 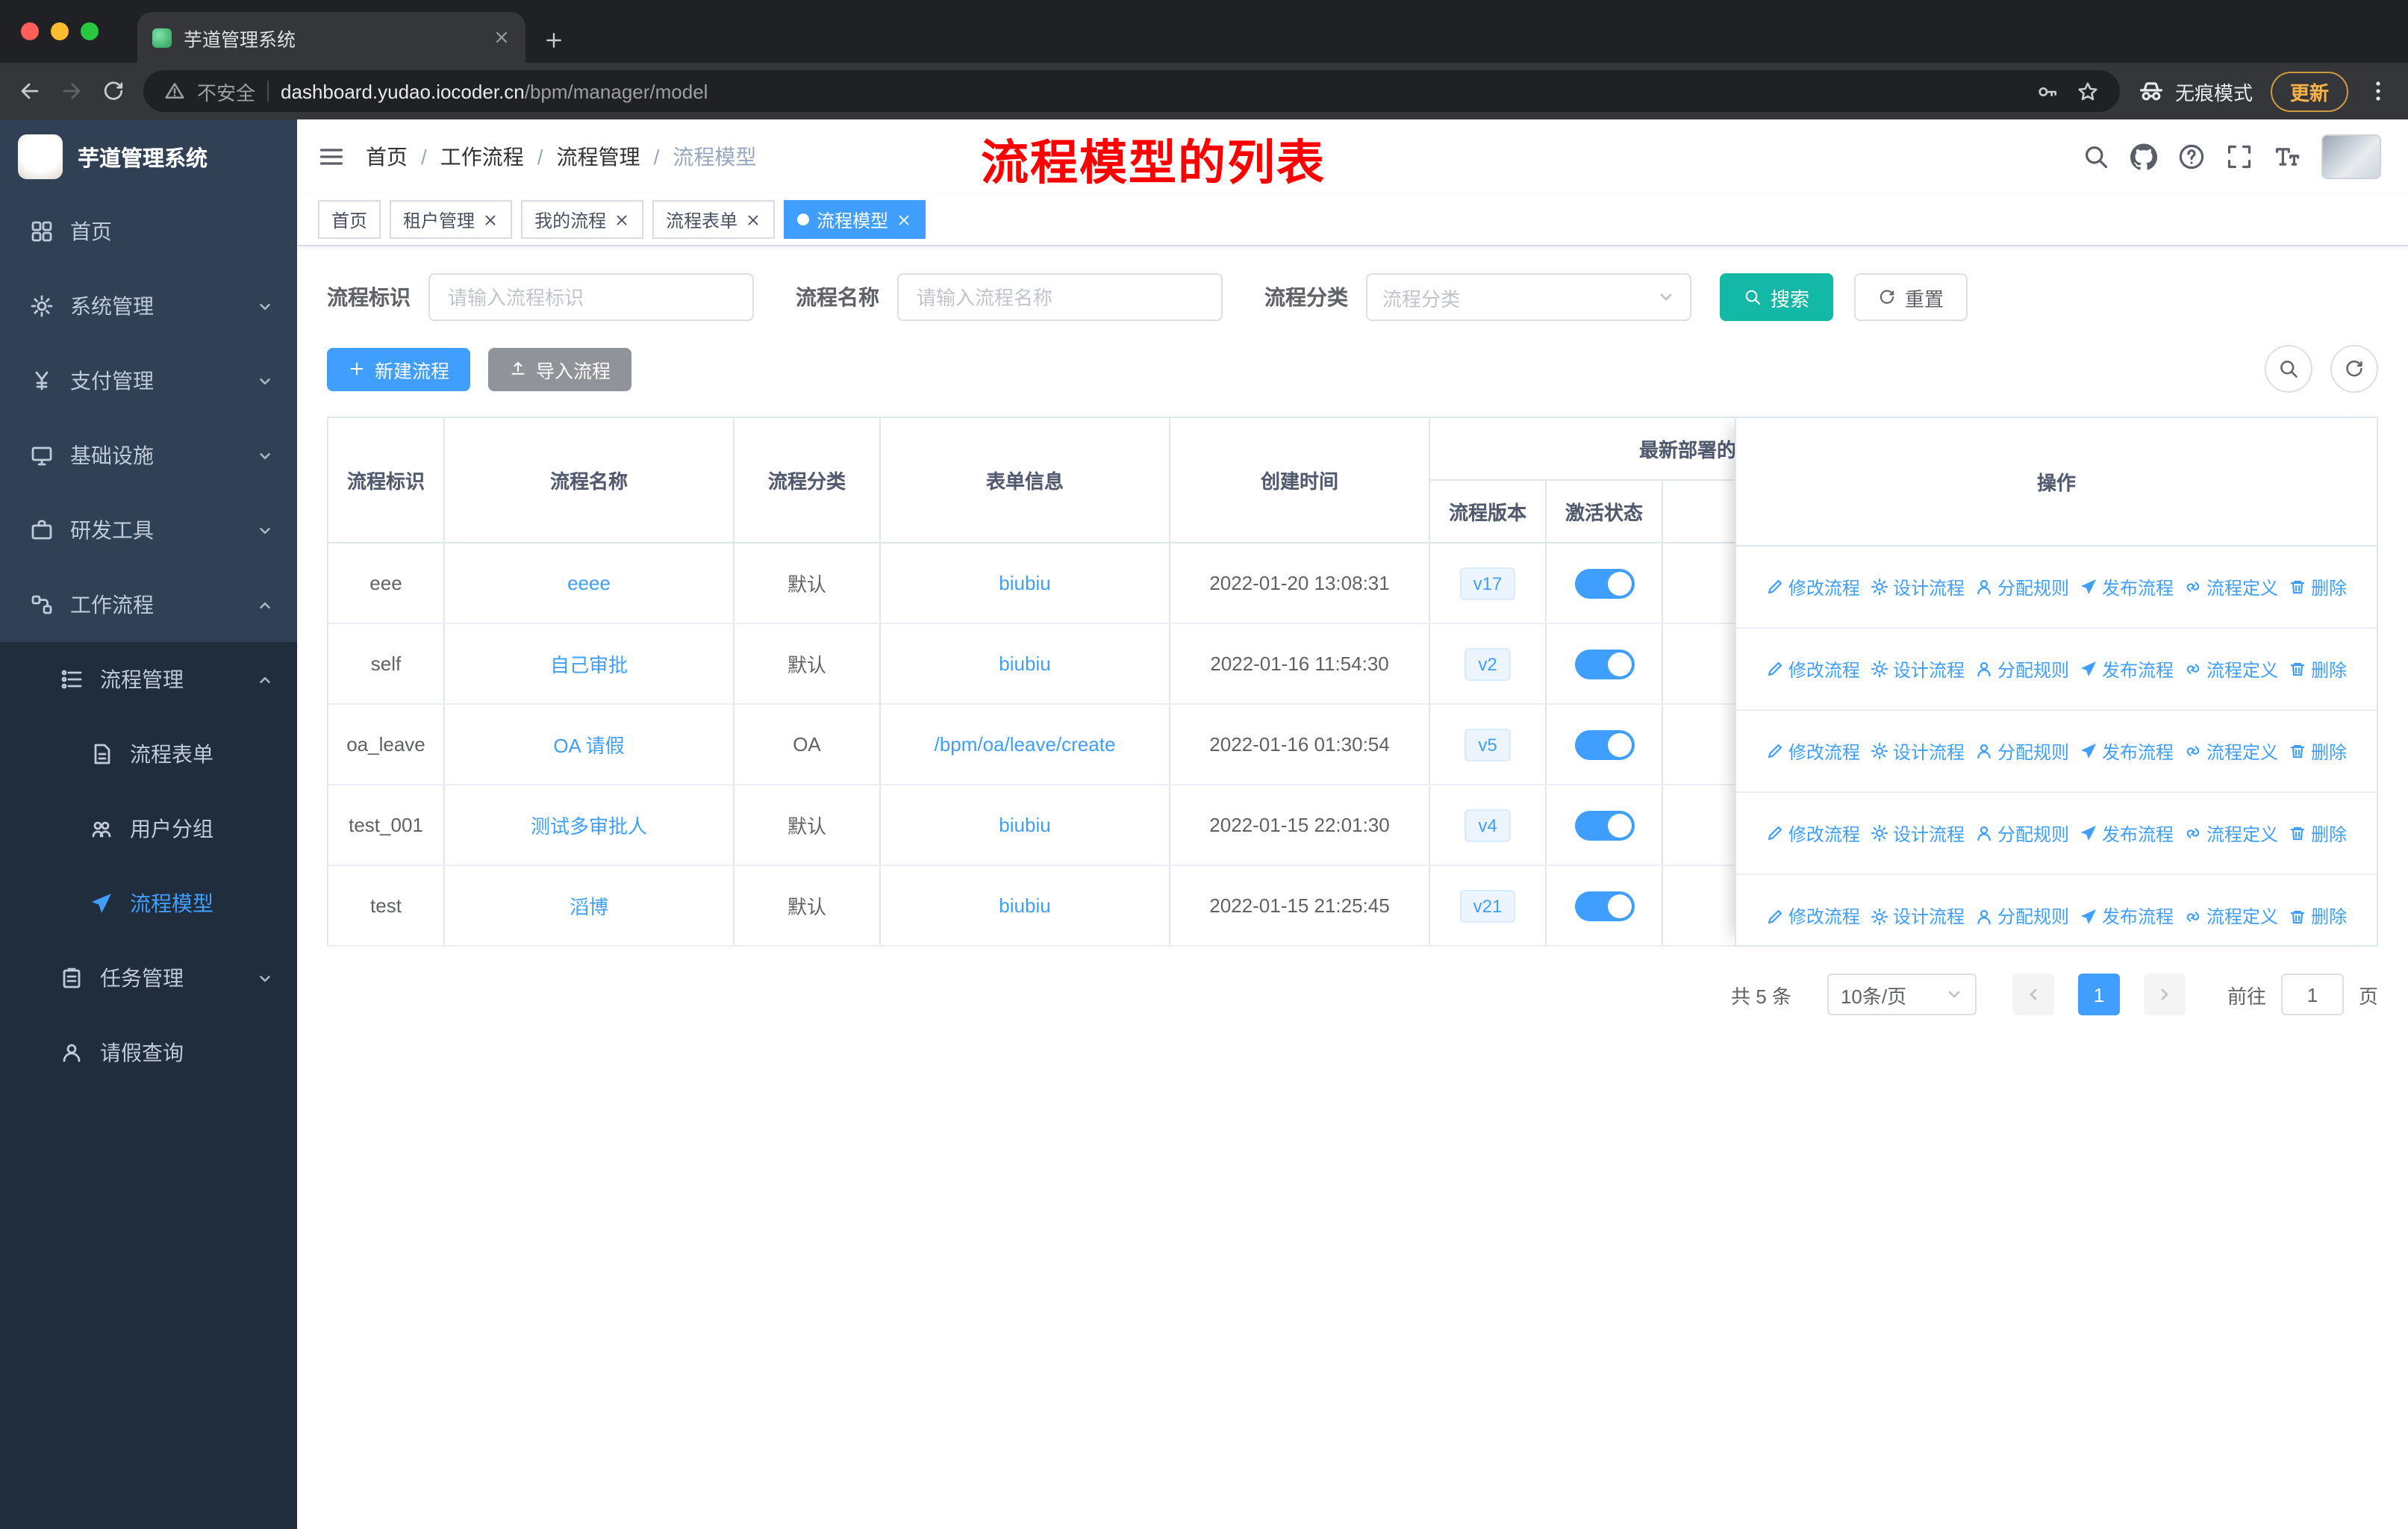 I want to click on toggle-search-button, so click(x=2288, y=369).